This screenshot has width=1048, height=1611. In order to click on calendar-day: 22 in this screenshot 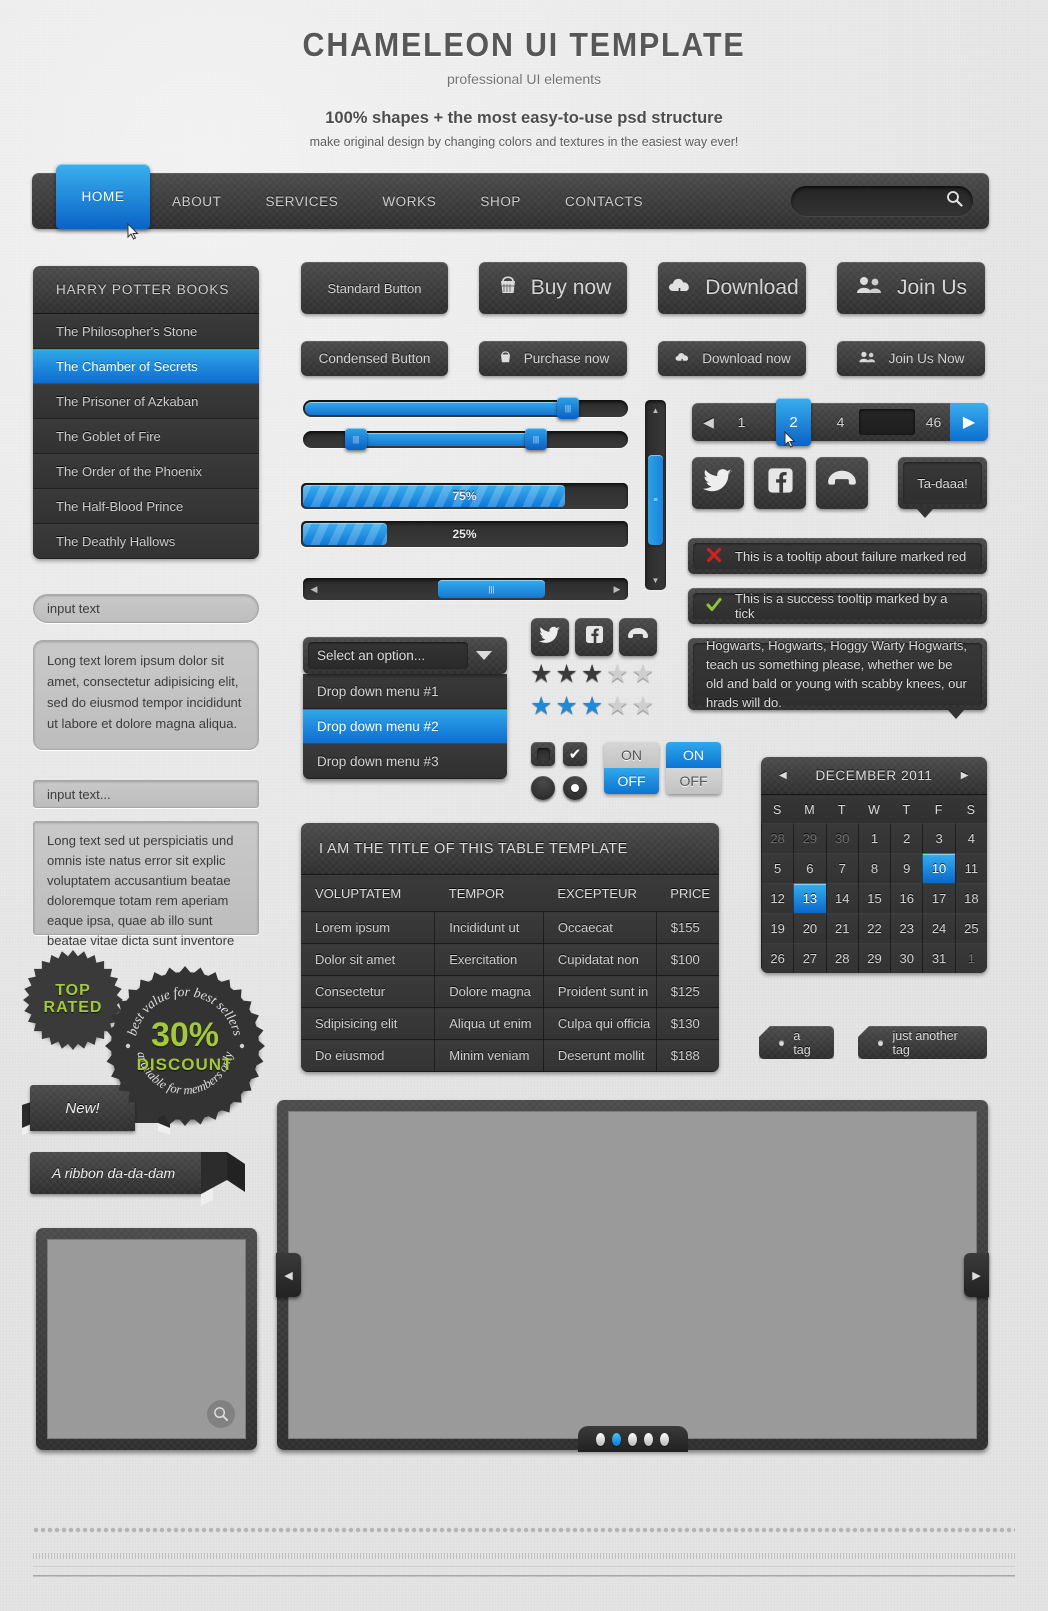, I will do `click(874, 928)`.